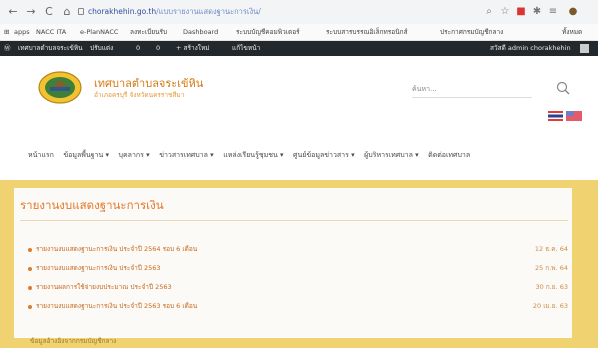  Describe the element at coordinates (13, 12) in the screenshot. I see `back-icon: ←` at that location.